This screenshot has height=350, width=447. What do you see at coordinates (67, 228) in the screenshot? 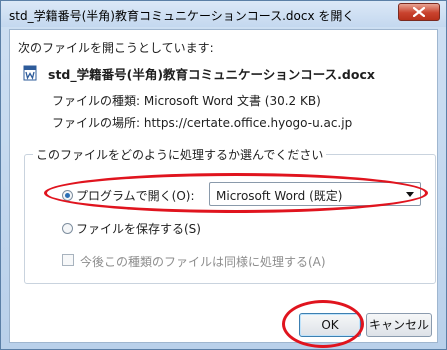
I see `save-file-radio` at bounding box center [67, 228].